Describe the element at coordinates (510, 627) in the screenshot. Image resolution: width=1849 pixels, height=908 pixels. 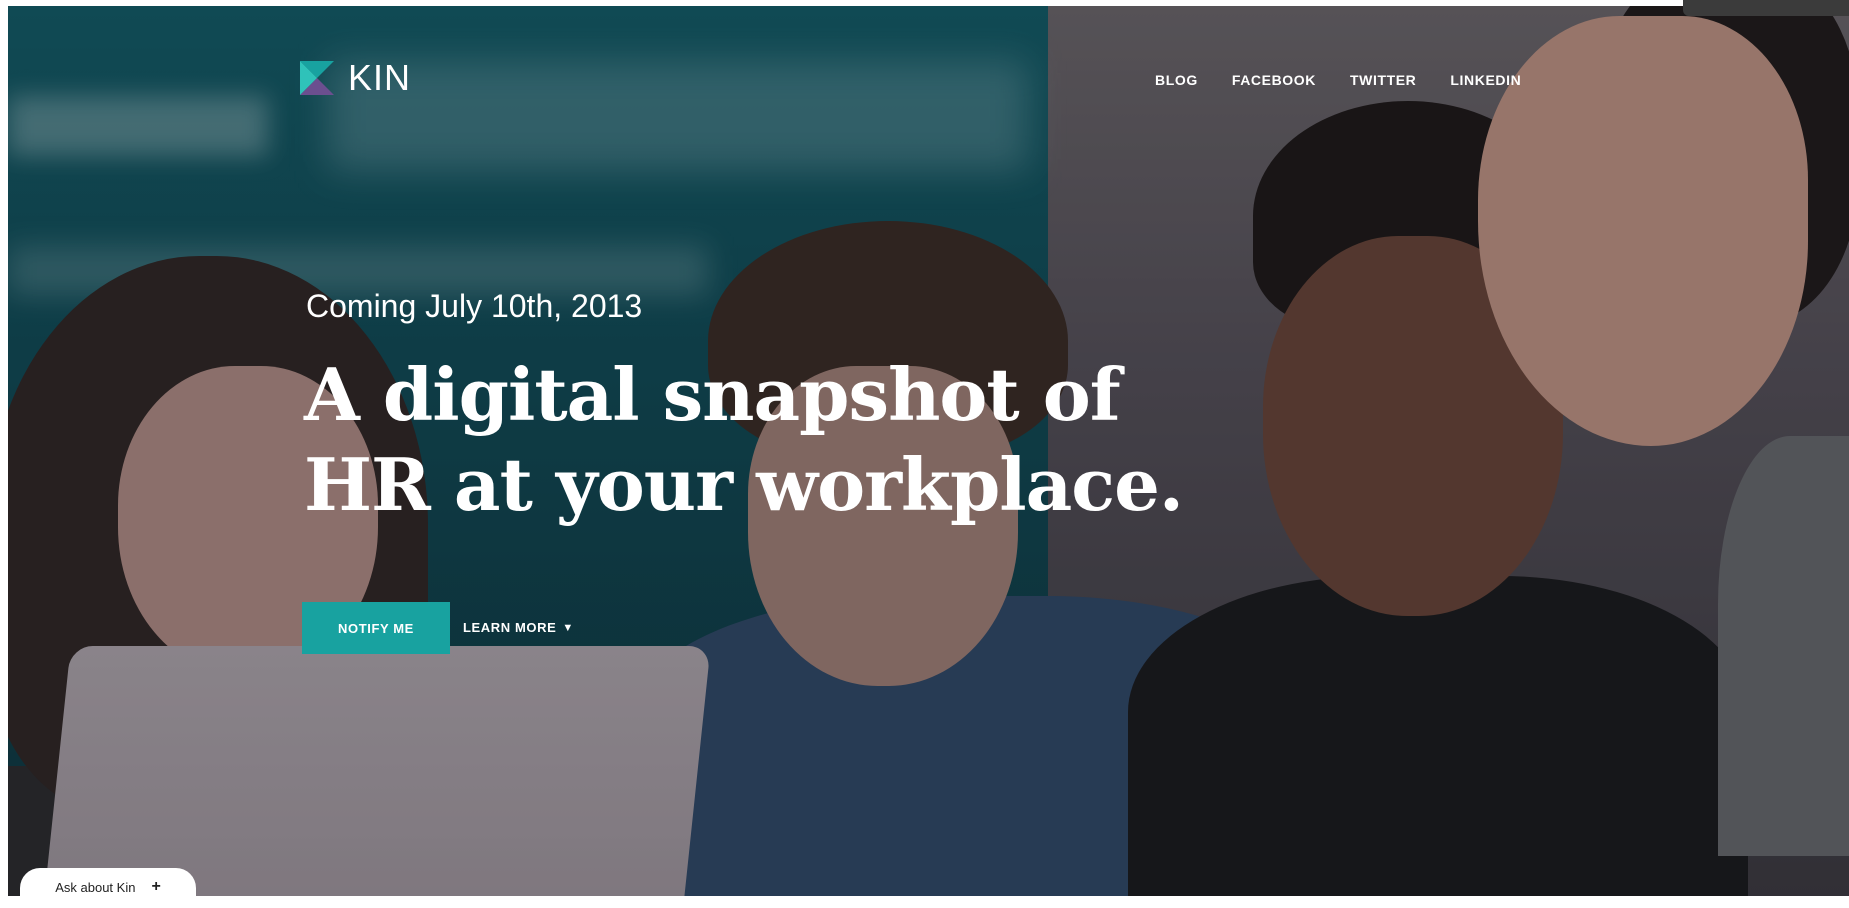
I see `learn-more-label: LEARN MORE` at that location.